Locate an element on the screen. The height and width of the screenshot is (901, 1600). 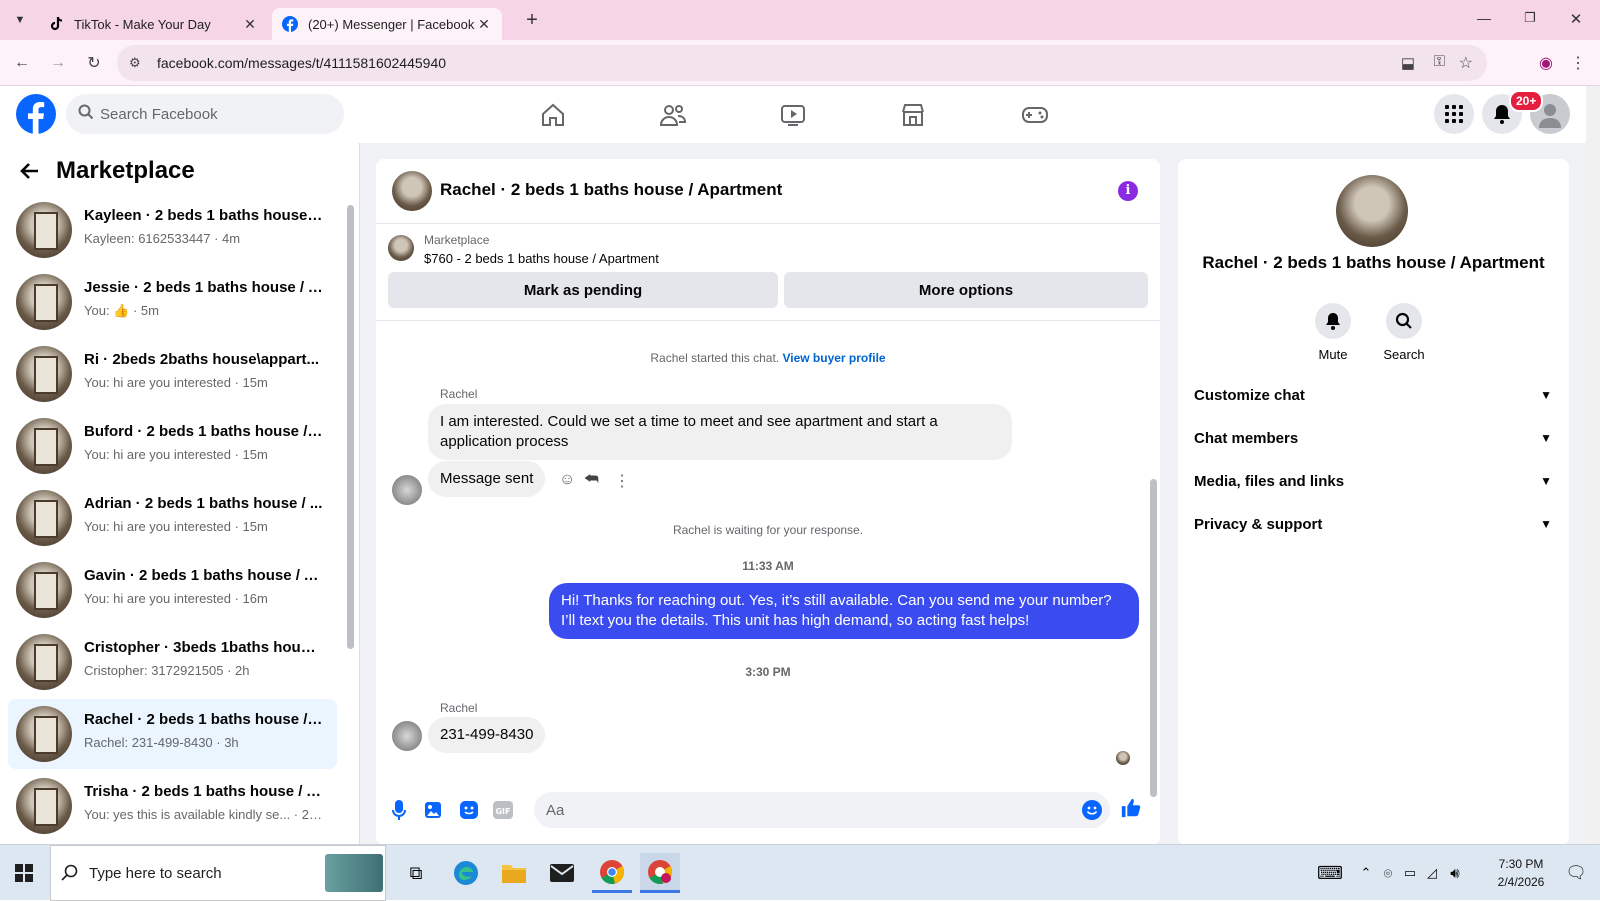
conversation-snippet: You: hi are you interested · 15m is located at coordinates (176, 382).